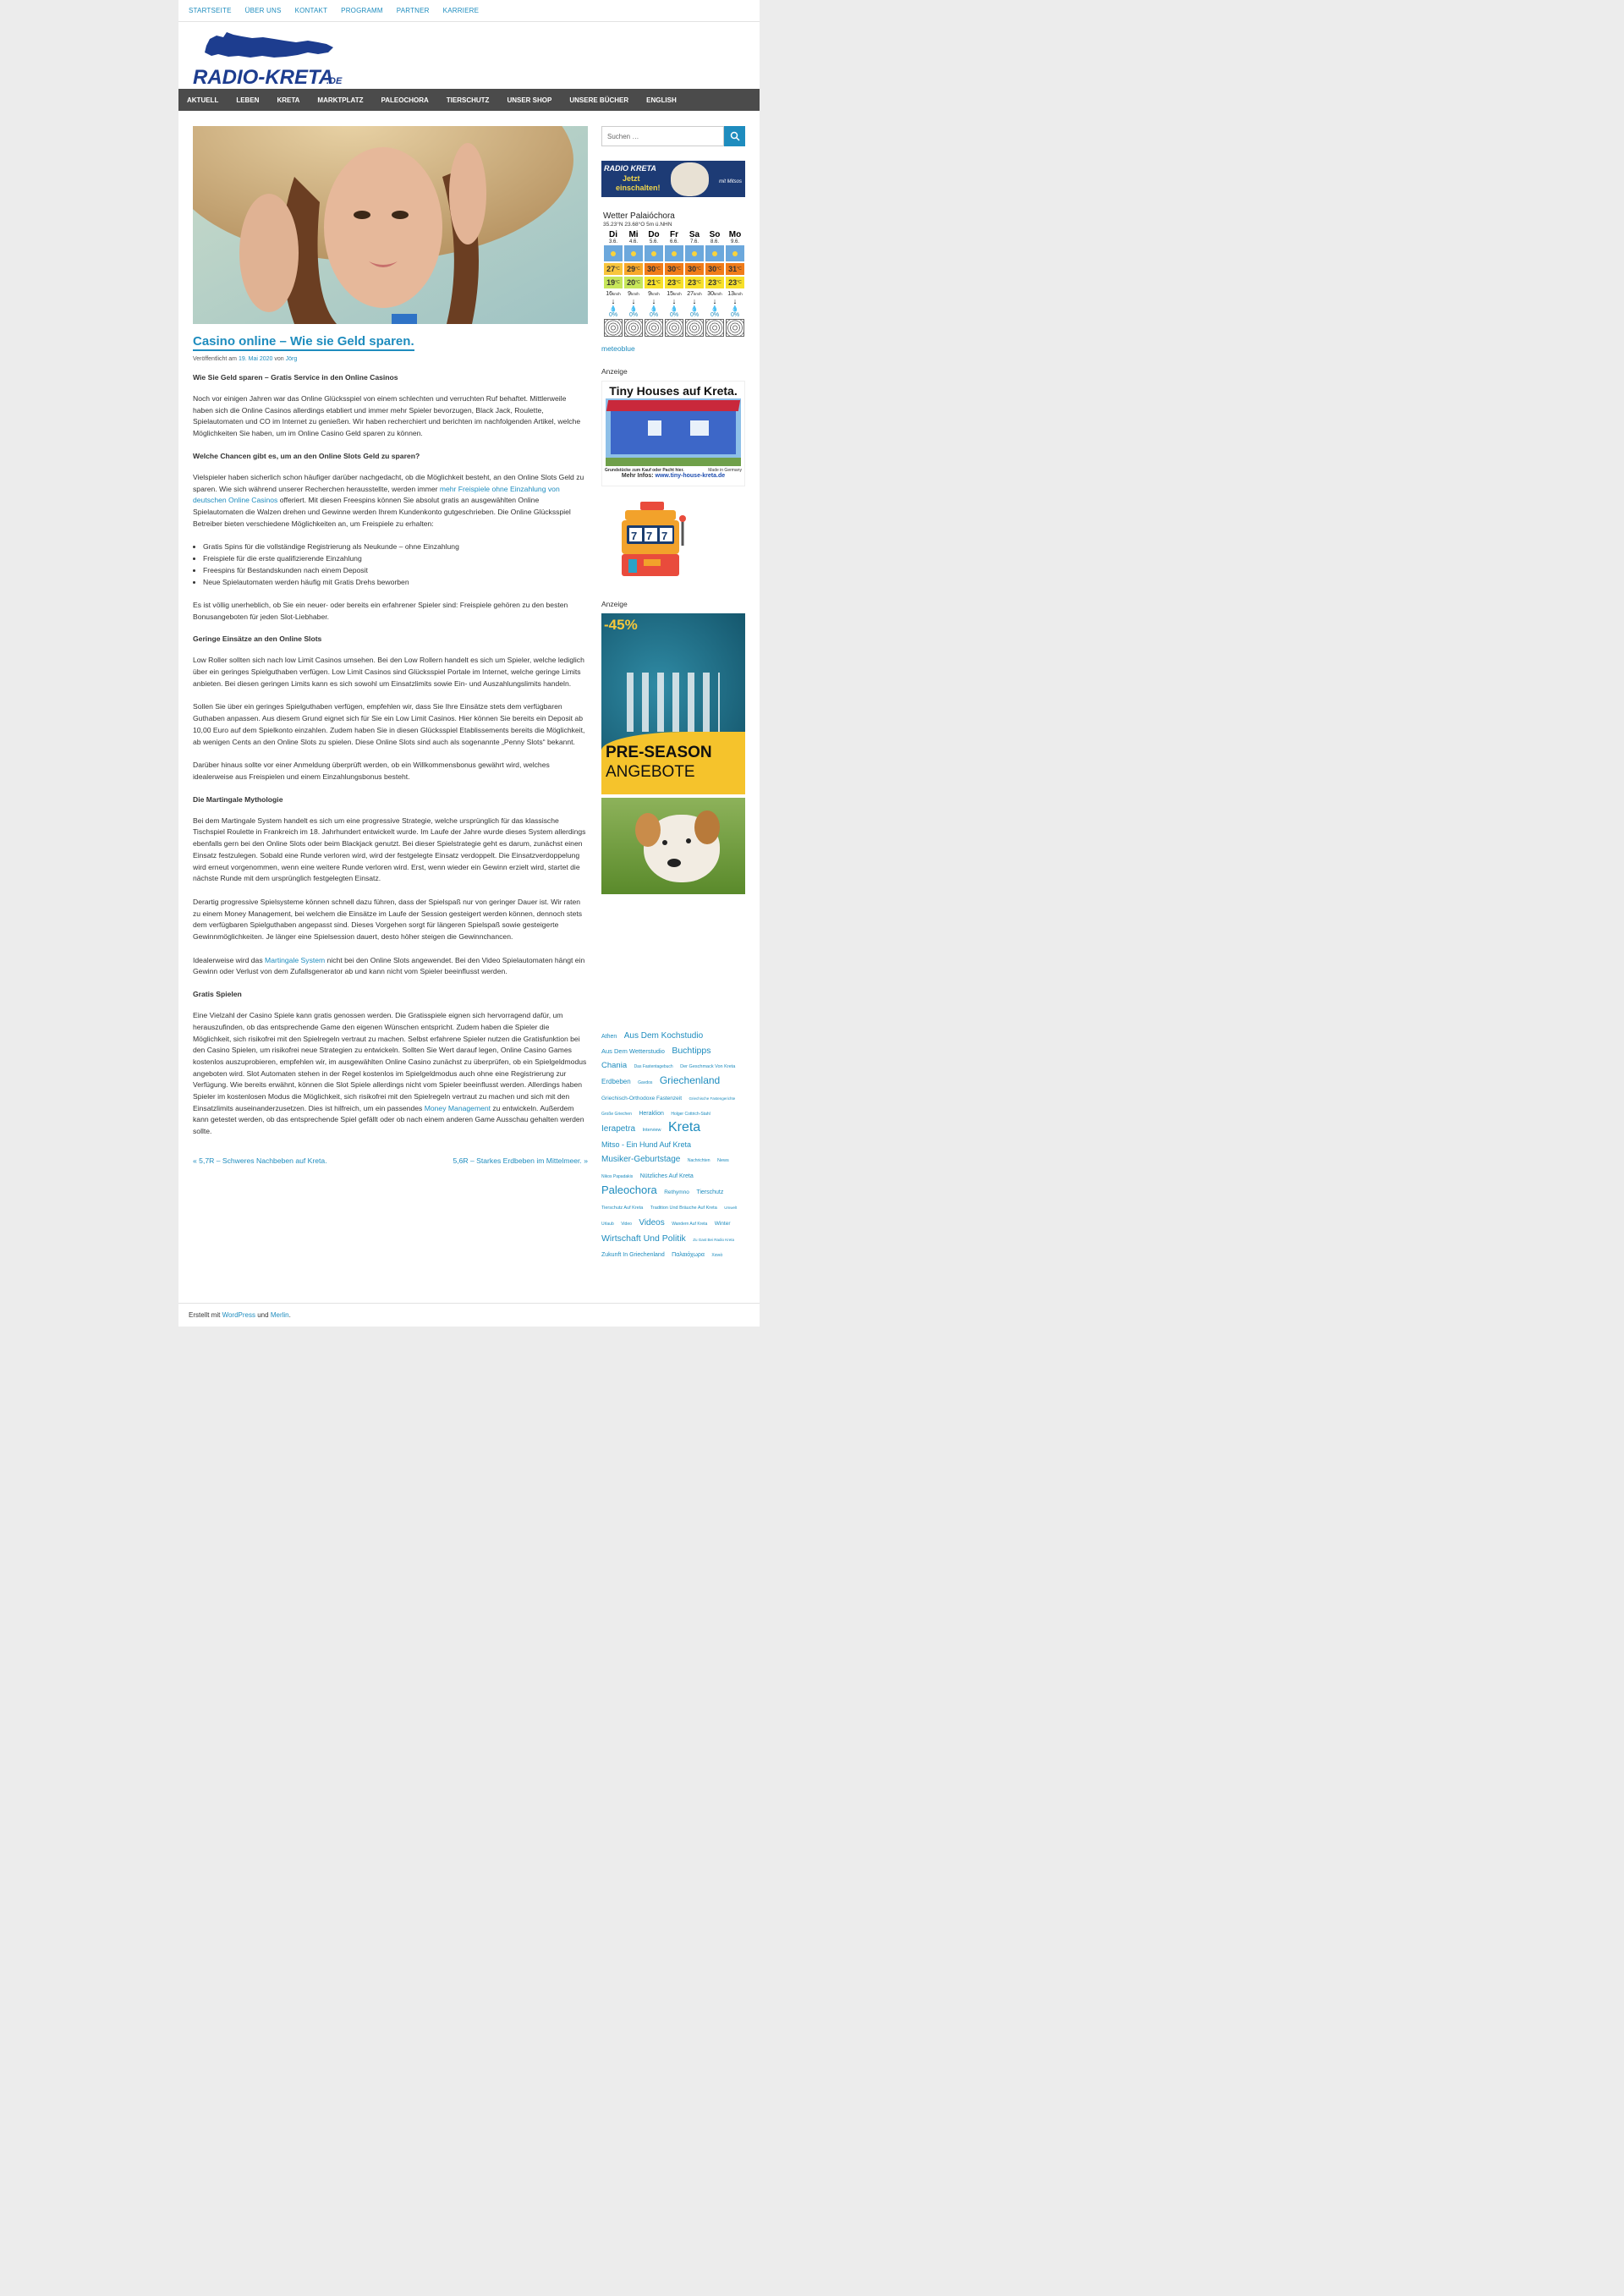 The image size is (1624, 2296). Describe the element at coordinates (673, 348) in the screenshot. I see `meteoblue-link: meteoblue` at that location.